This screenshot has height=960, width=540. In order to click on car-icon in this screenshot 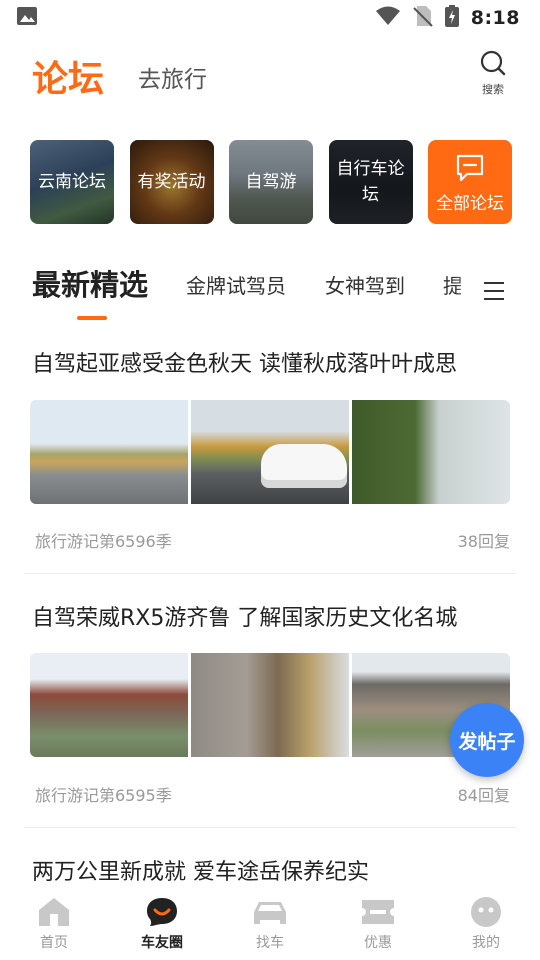, I will do `click(270, 912)`.